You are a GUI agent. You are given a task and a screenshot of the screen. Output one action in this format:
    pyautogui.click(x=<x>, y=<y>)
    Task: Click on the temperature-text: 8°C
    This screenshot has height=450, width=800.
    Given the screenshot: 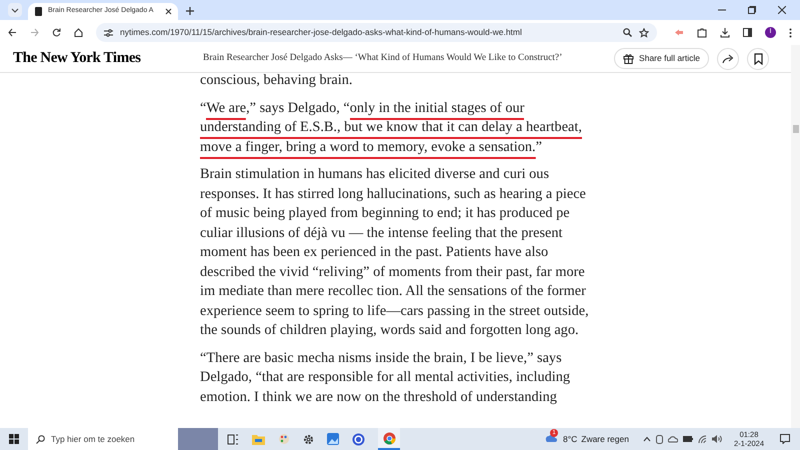 What is the action you would take?
    pyautogui.click(x=570, y=439)
    